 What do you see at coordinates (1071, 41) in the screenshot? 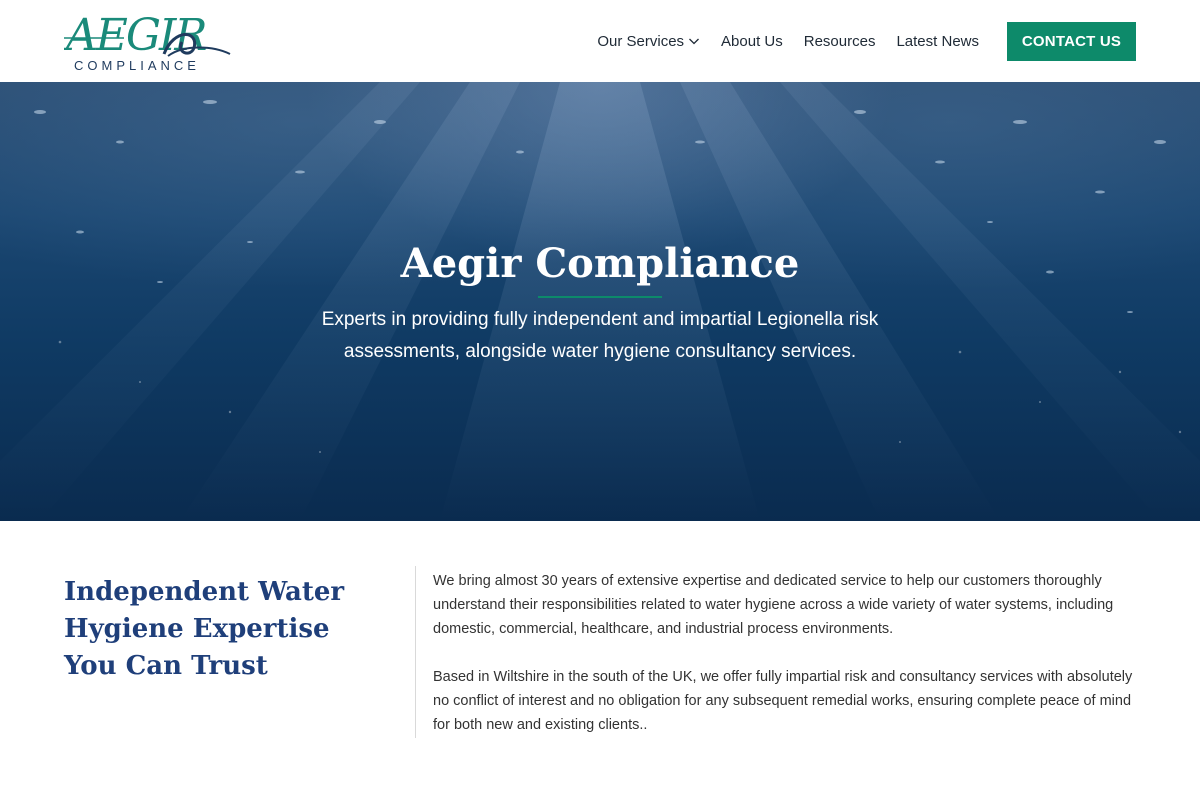
I see `contact-us-button: CONTACT US` at bounding box center [1071, 41].